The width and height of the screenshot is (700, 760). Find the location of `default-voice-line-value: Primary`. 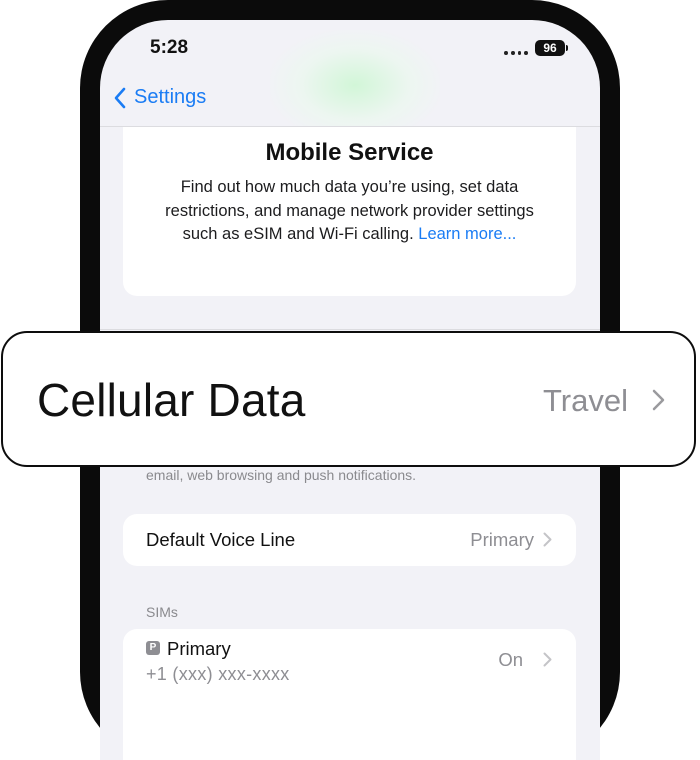

default-voice-line-value: Primary is located at coordinates (502, 539).